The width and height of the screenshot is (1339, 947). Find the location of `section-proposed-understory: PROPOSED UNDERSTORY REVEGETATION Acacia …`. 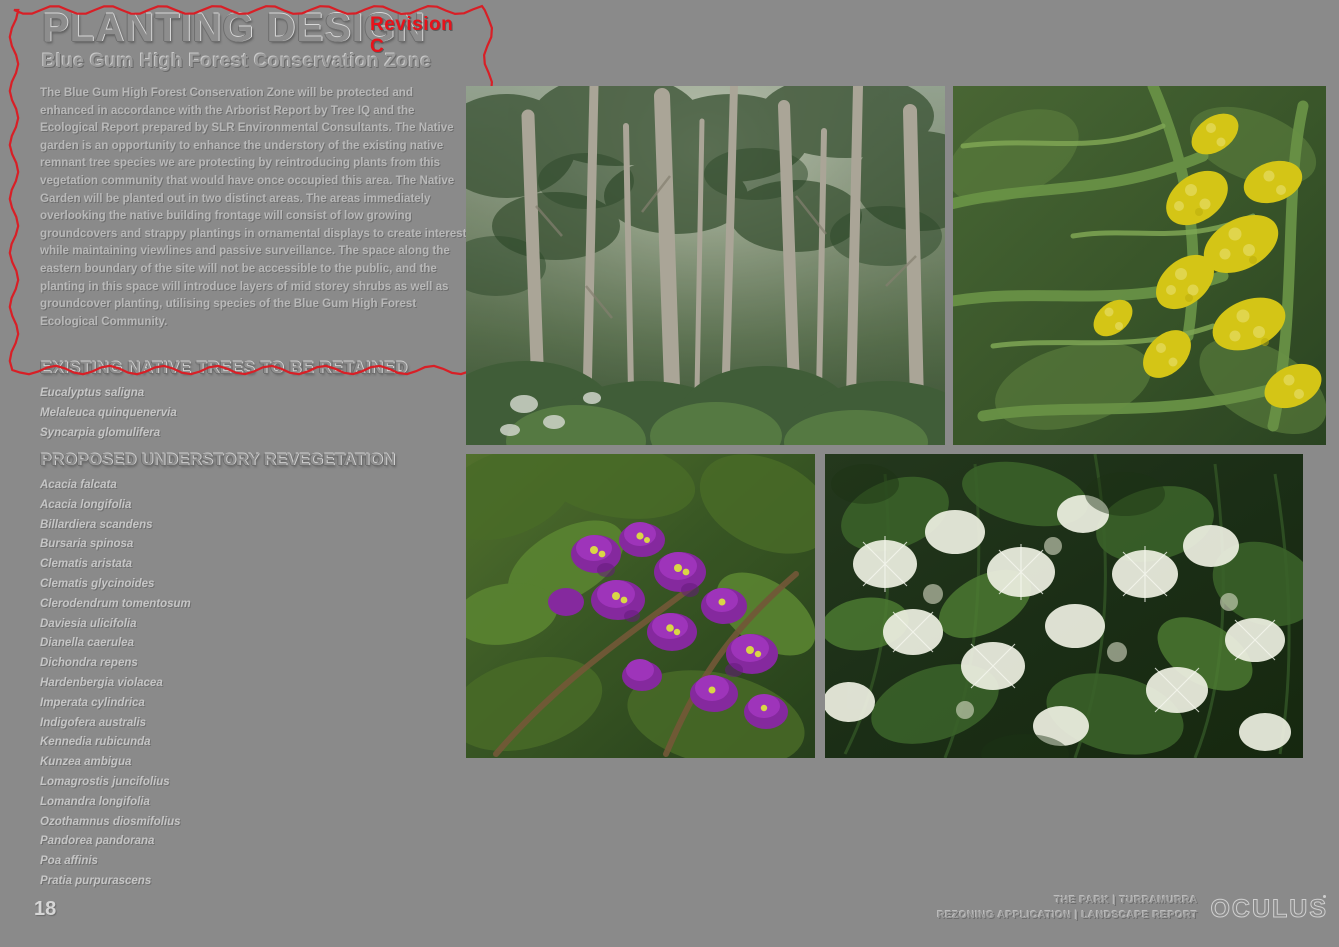

section-proposed-understory: PROPOSED UNDERSTORY REVEGETATION Acacia … is located at coordinates (250, 671).